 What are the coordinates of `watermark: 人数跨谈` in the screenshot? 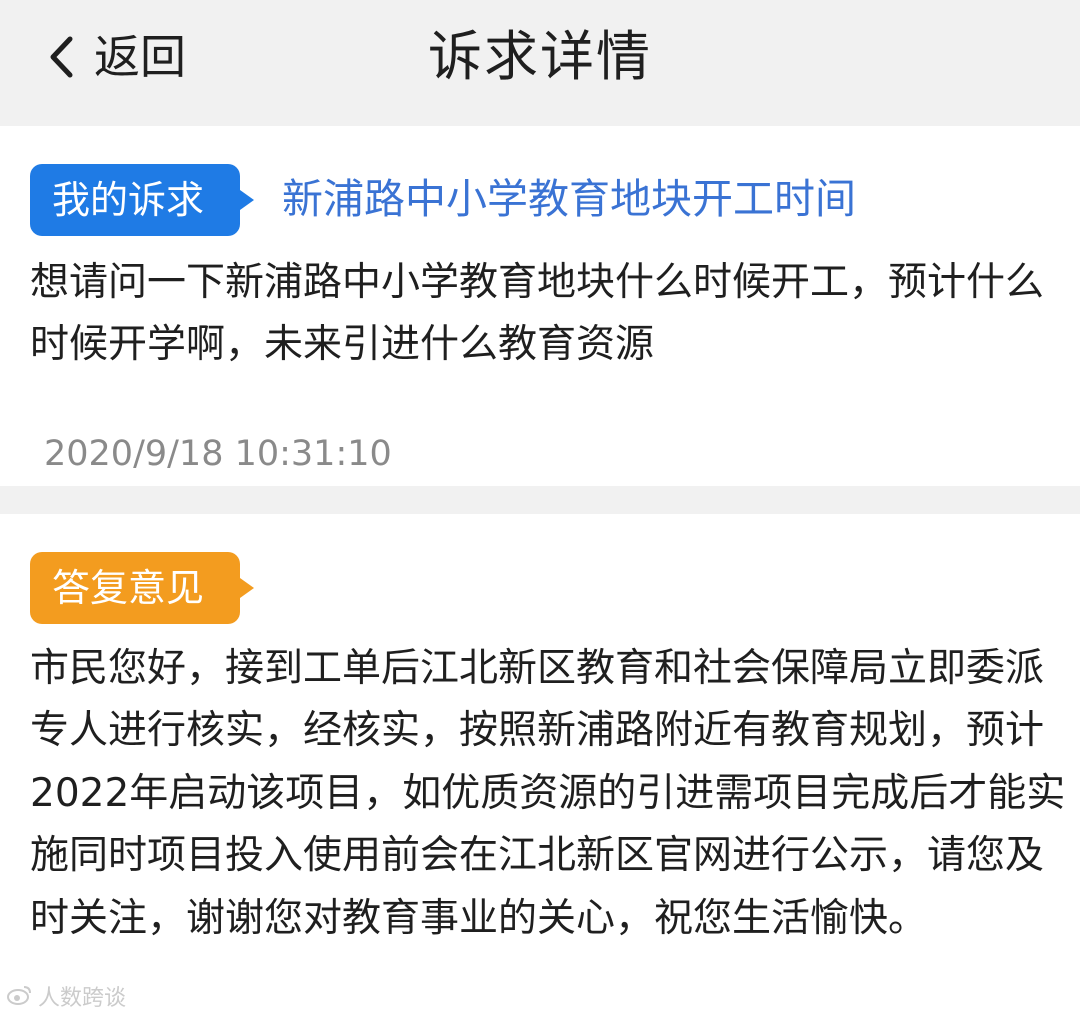 It's located at (66, 999).